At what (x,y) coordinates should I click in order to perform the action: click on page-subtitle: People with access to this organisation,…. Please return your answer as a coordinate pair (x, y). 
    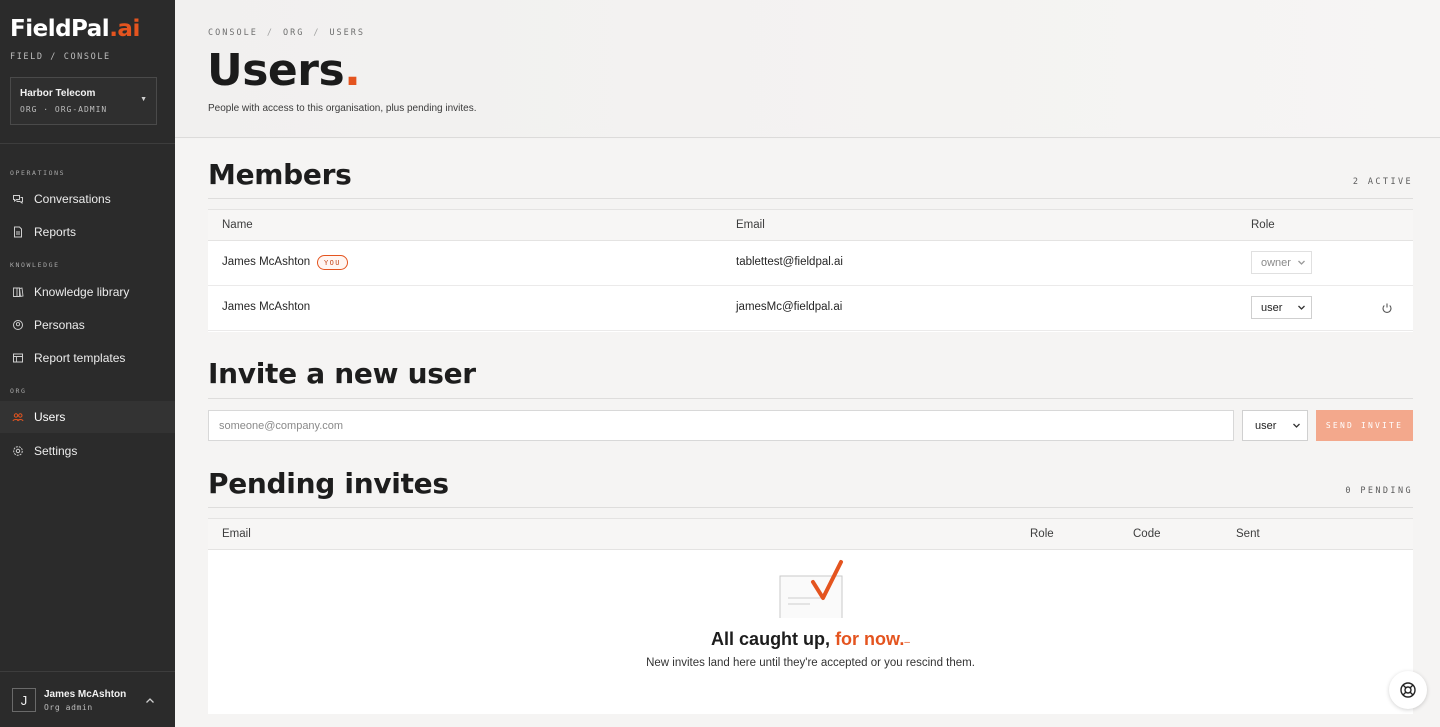
    Looking at the image, I should click on (342, 108).